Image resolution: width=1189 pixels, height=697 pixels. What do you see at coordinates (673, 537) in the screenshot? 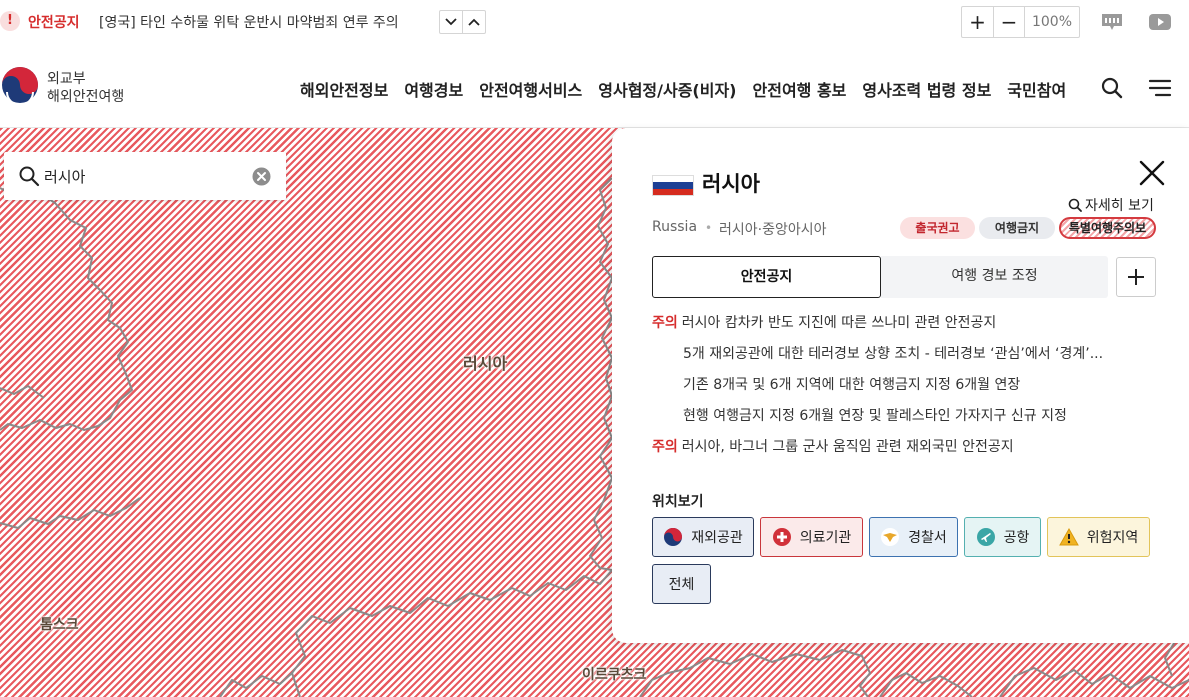
I see `taegeuk-icon` at bounding box center [673, 537].